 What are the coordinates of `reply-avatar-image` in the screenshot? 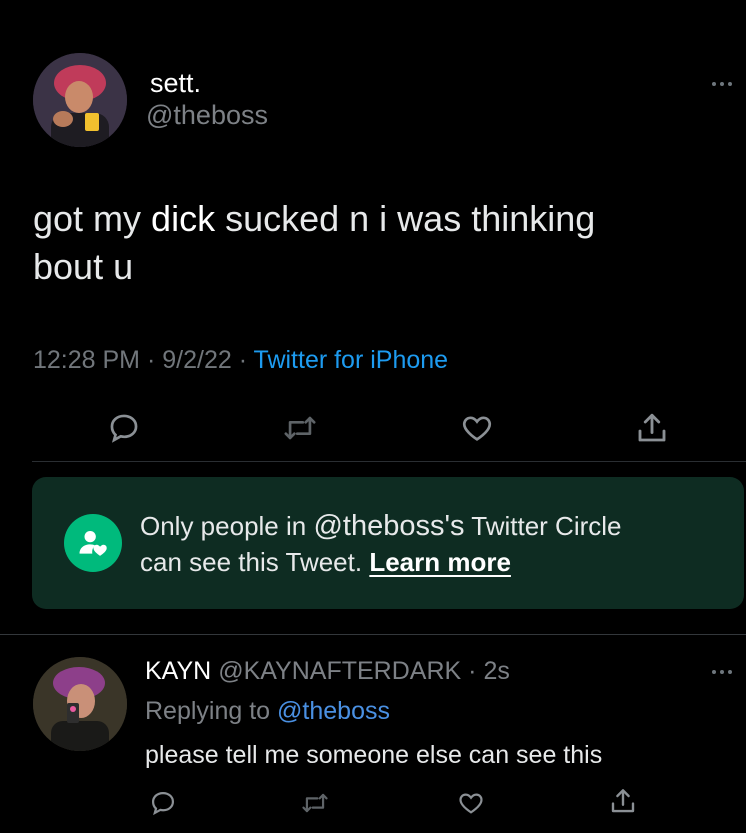 It's located at (80, 704).